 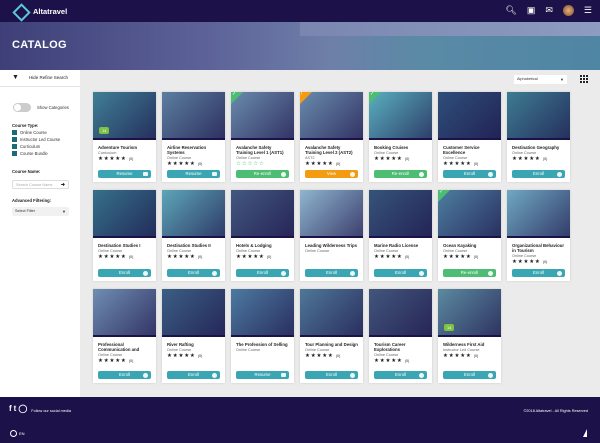 What do you see at coordinates (40, 77) in the screenshot?
I see `hide-refine-search-button: ▼ Hide Refine Search` at bounding box center [40, 77].